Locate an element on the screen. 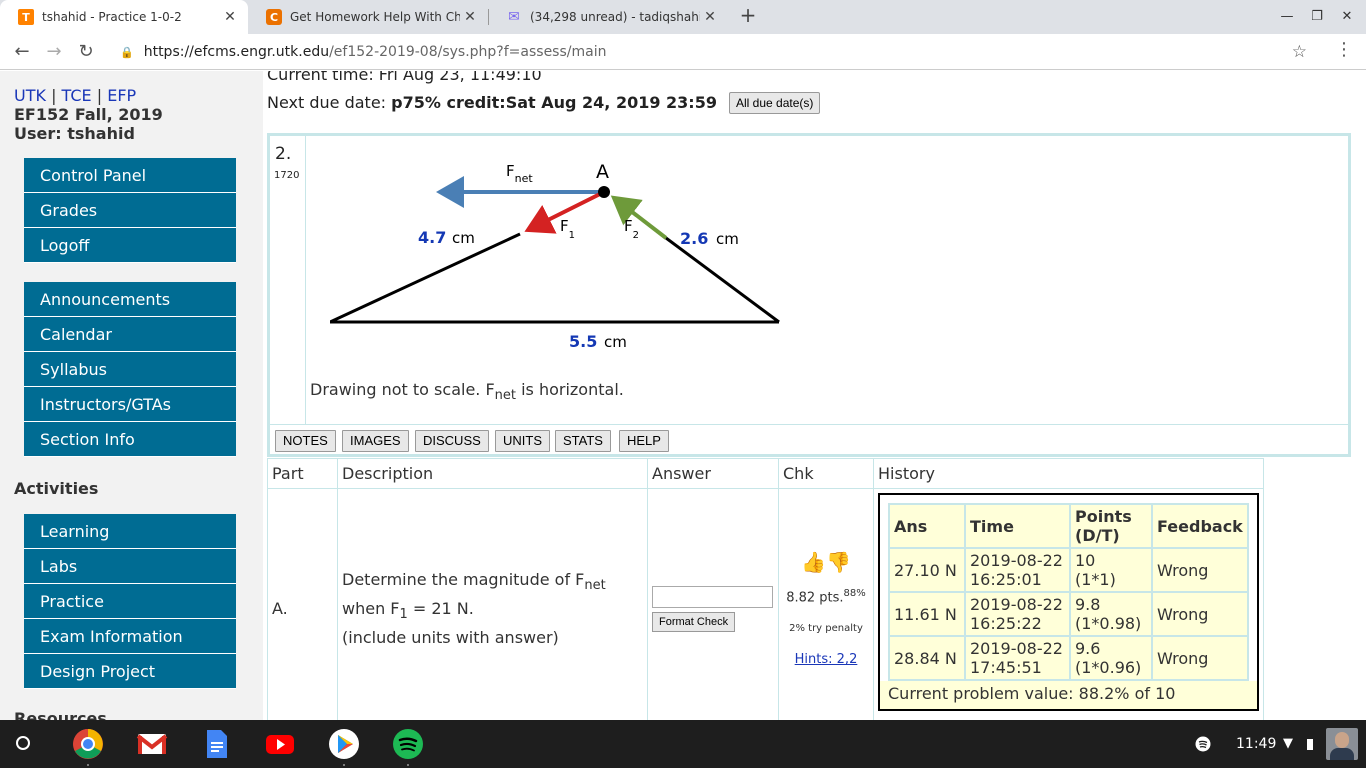 This screenshot has width=1366, height=768. user-name: User: tshahid is located at coordinates (74, 133).